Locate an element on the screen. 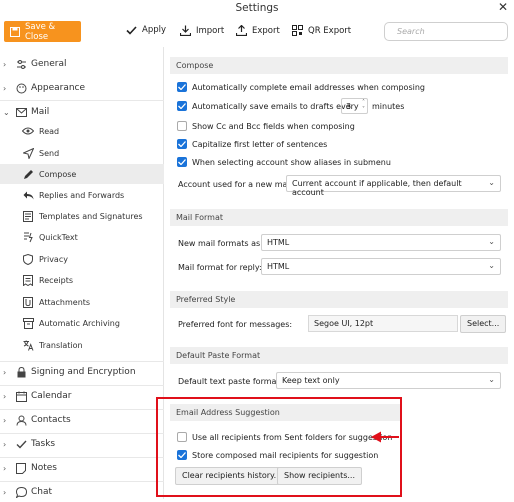 The width and height of the screenshot is (514, 502). chat-icon is located at coordinates (21, 492).